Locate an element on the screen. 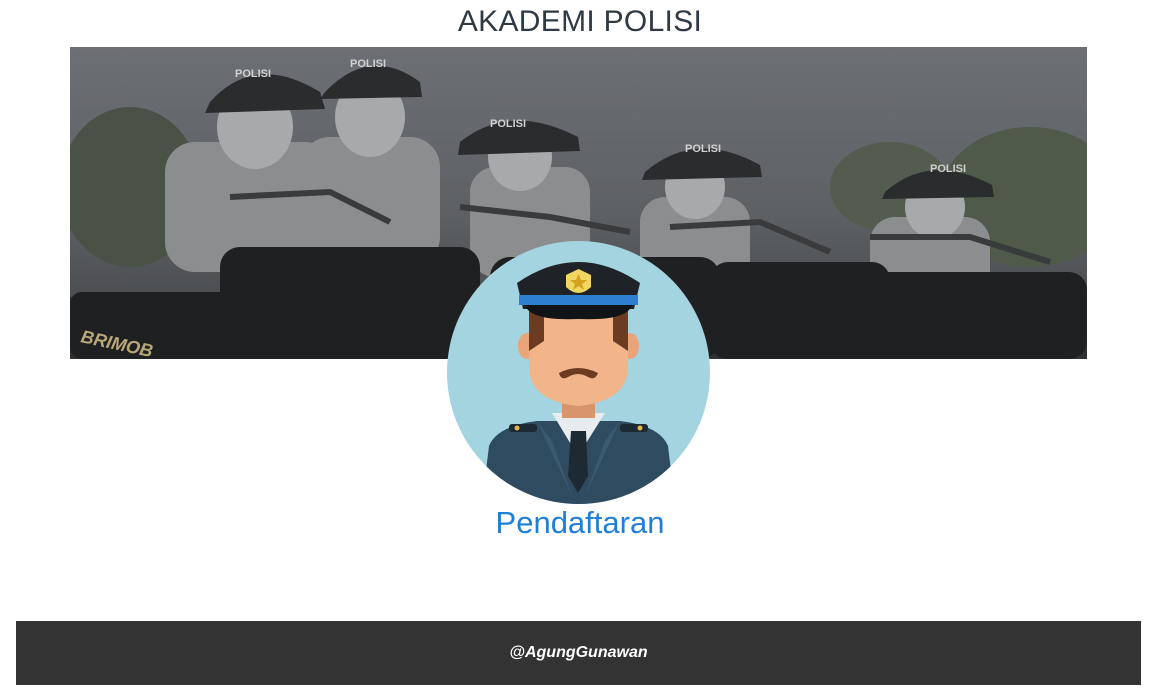 This screenshot has width=1160, height=691. page-title: AKADEMI POLISI is located at coordinates (580, 21).